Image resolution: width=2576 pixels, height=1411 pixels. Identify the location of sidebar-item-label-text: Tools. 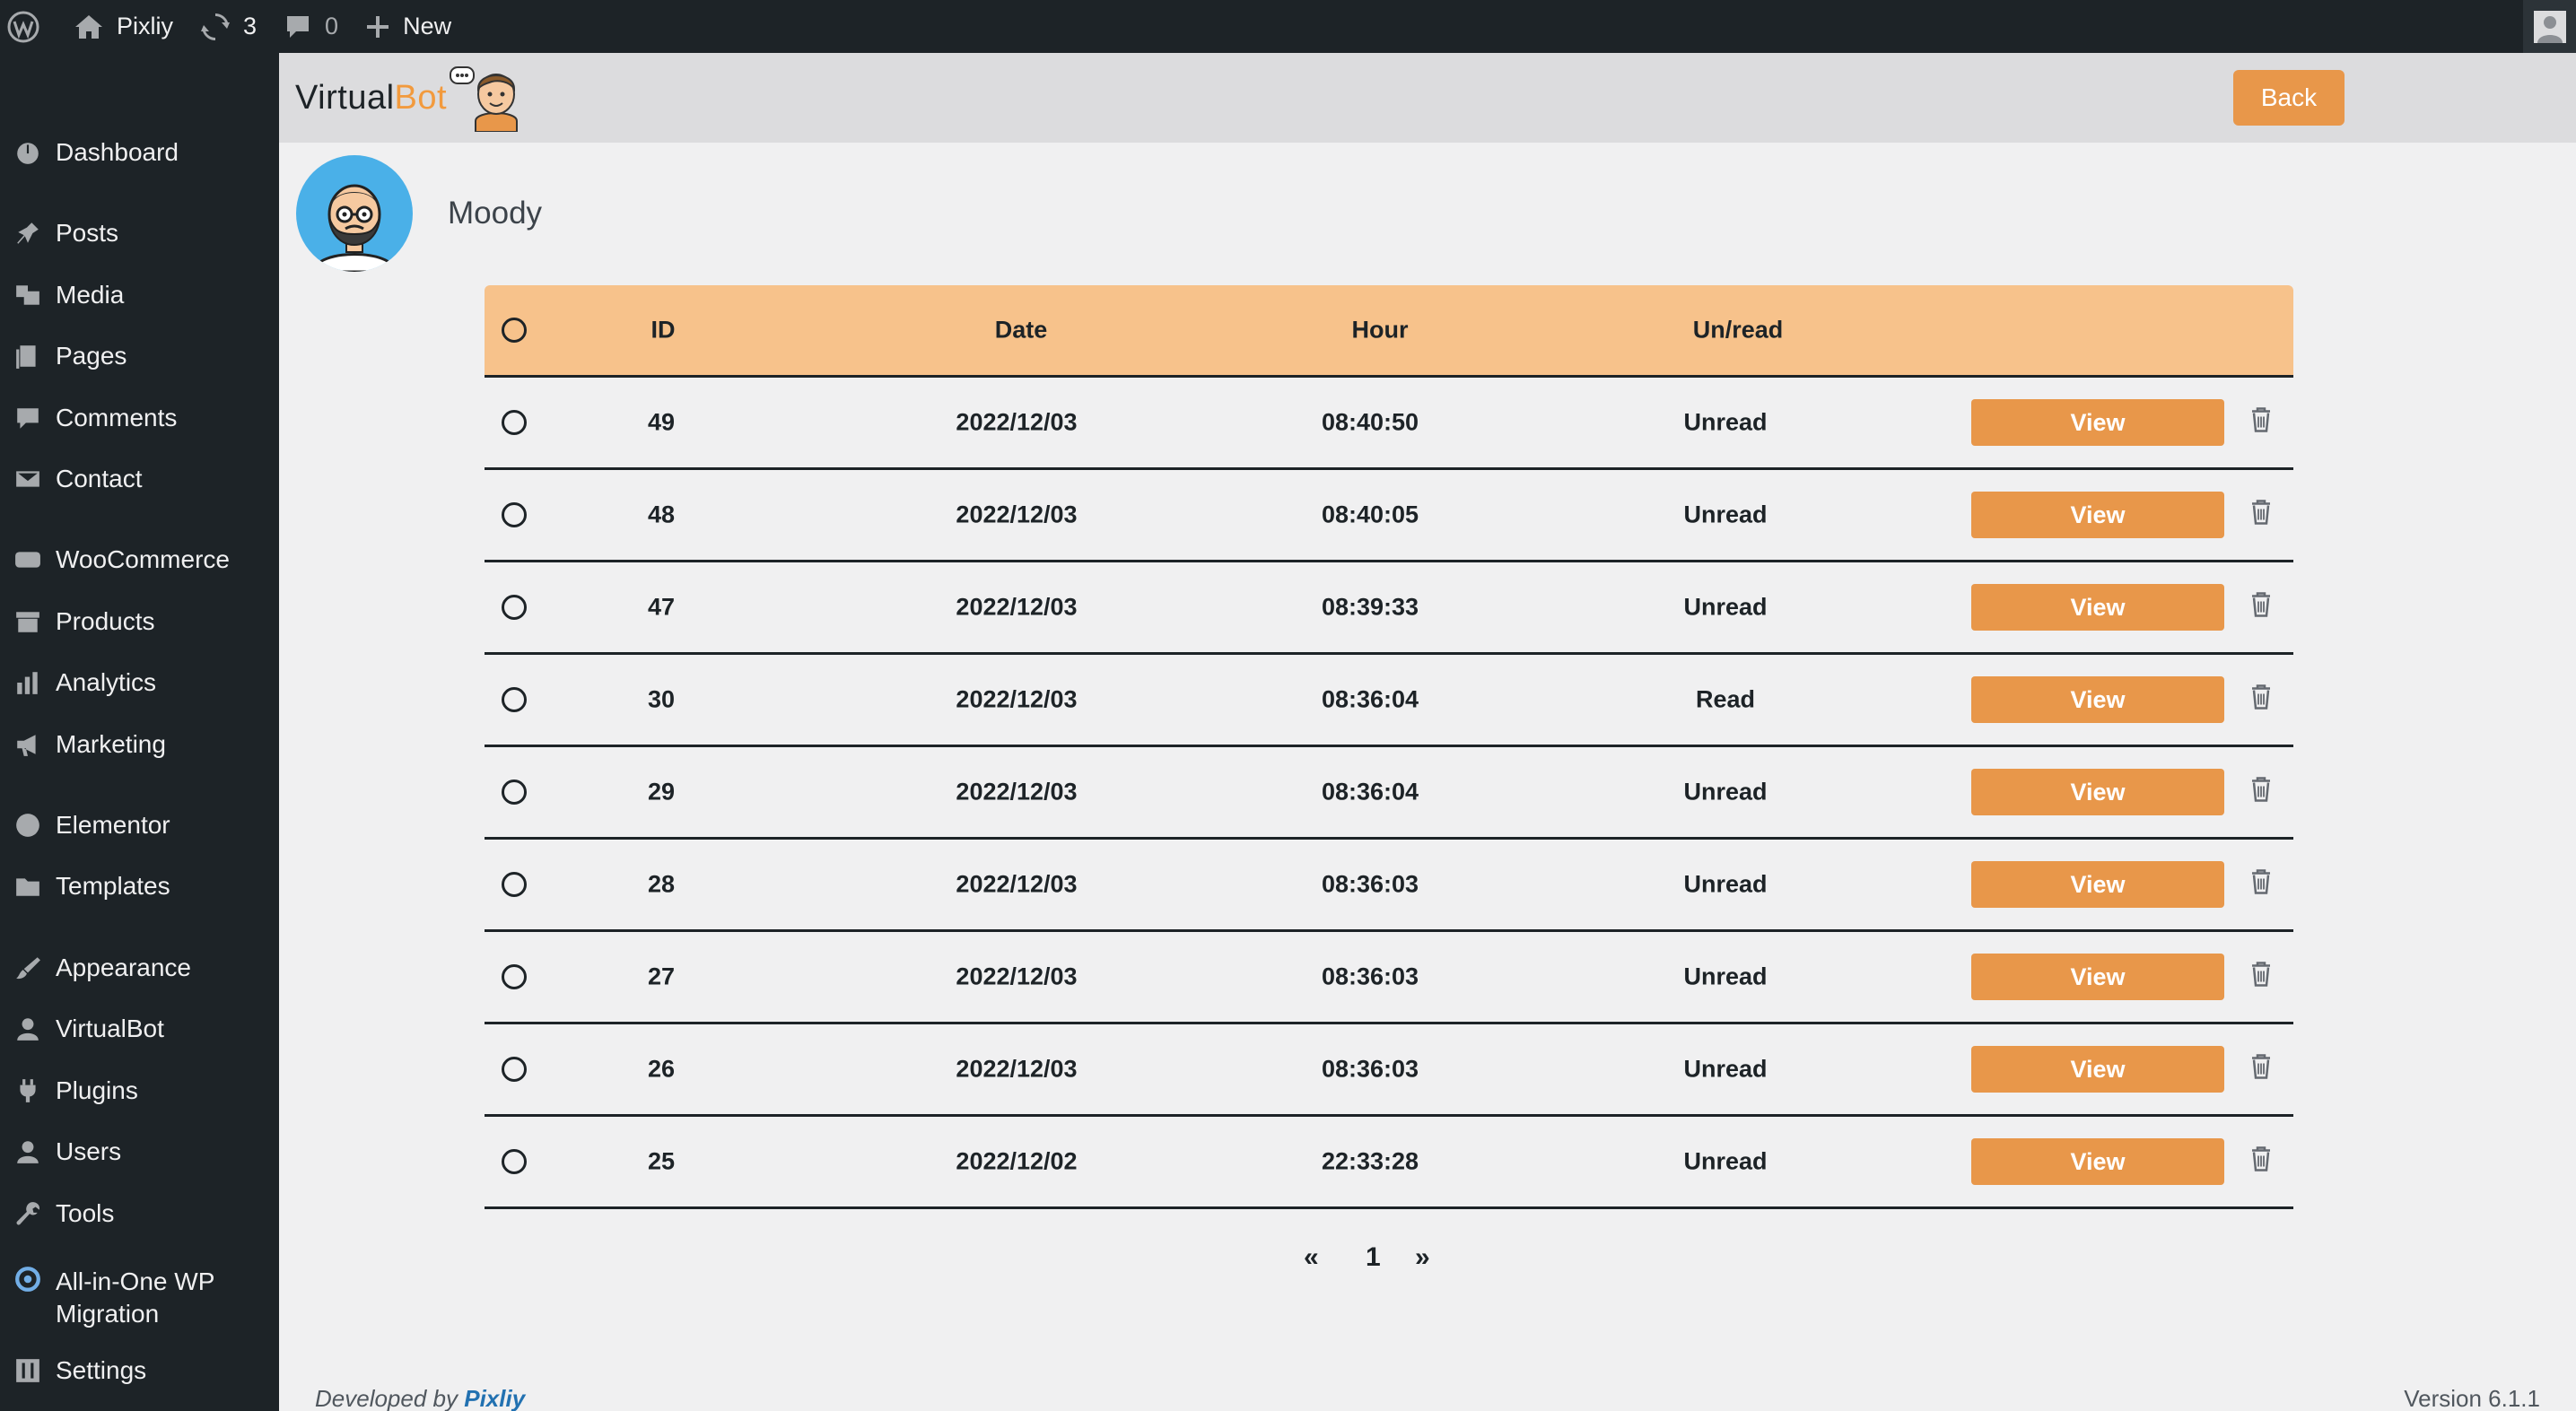
(85, 1213).